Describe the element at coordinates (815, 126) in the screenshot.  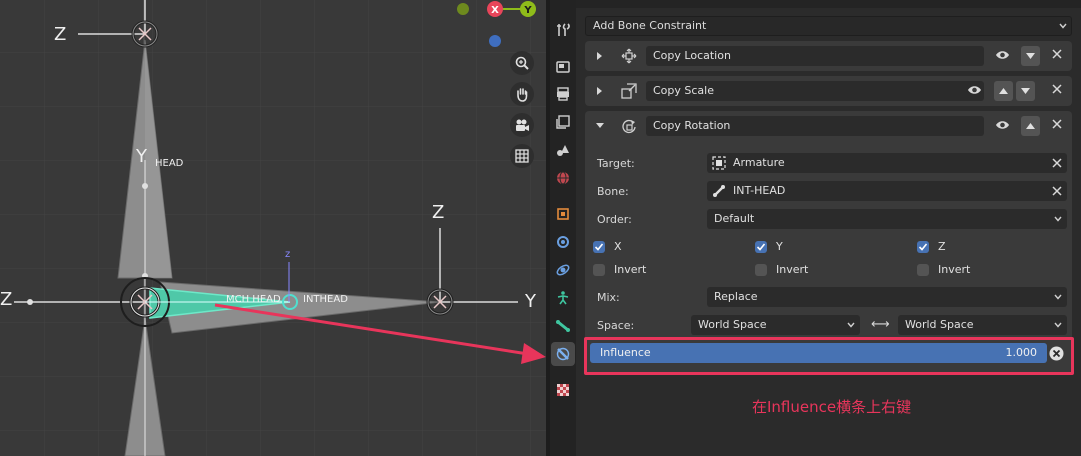
I see `constraint-name-field: Copy Rotation` at that location.